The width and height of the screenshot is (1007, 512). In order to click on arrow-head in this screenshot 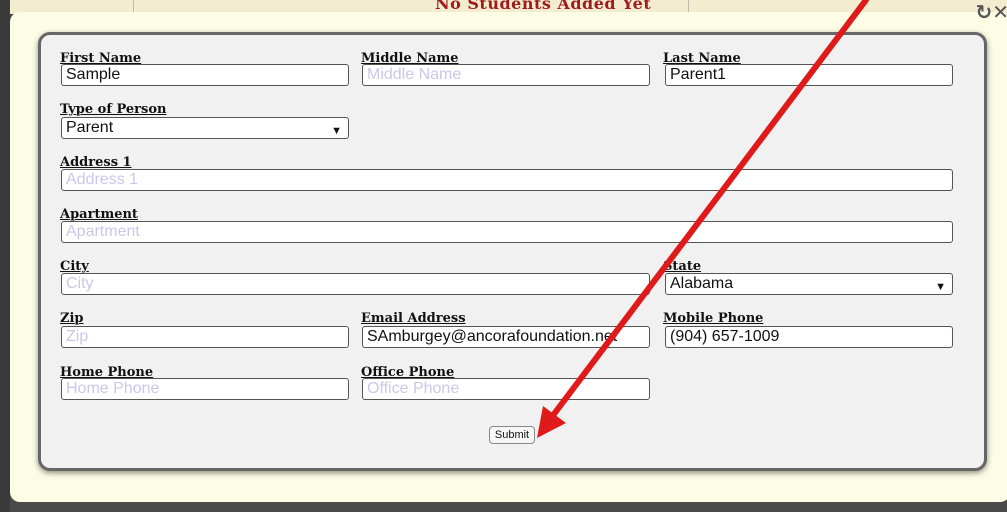, I will do `click(551, 422)`.